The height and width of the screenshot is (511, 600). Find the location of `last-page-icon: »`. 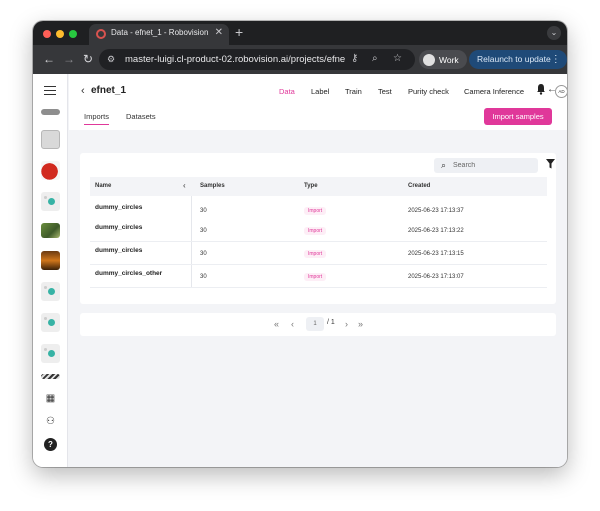

last-page-icon: » is located at coordinates (360, 324).